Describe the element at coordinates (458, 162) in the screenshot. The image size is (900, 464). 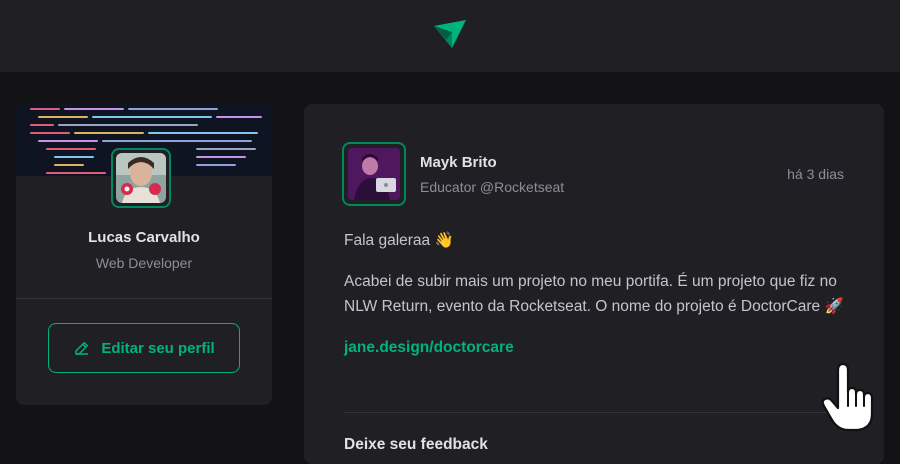
I see `author-name: Mayk Brito` at that location.